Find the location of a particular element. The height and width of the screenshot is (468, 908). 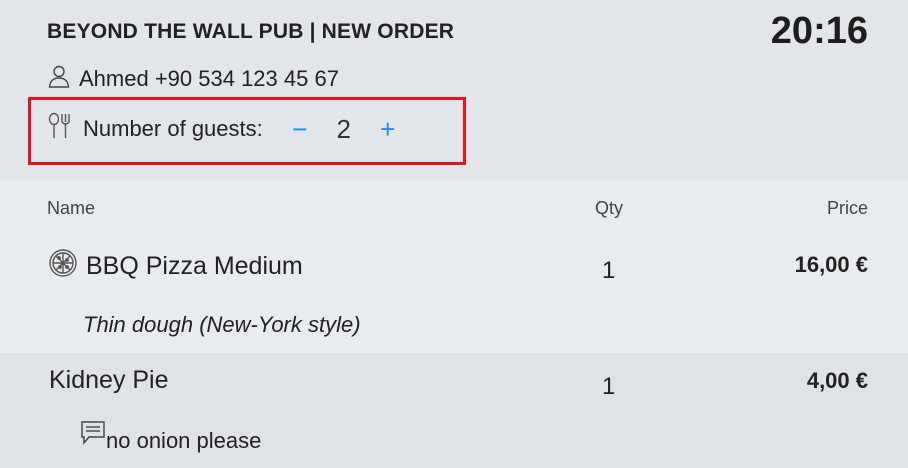

customer-details: Ahmed +90 534 123 45 67 is located at coordinates (209, 78).